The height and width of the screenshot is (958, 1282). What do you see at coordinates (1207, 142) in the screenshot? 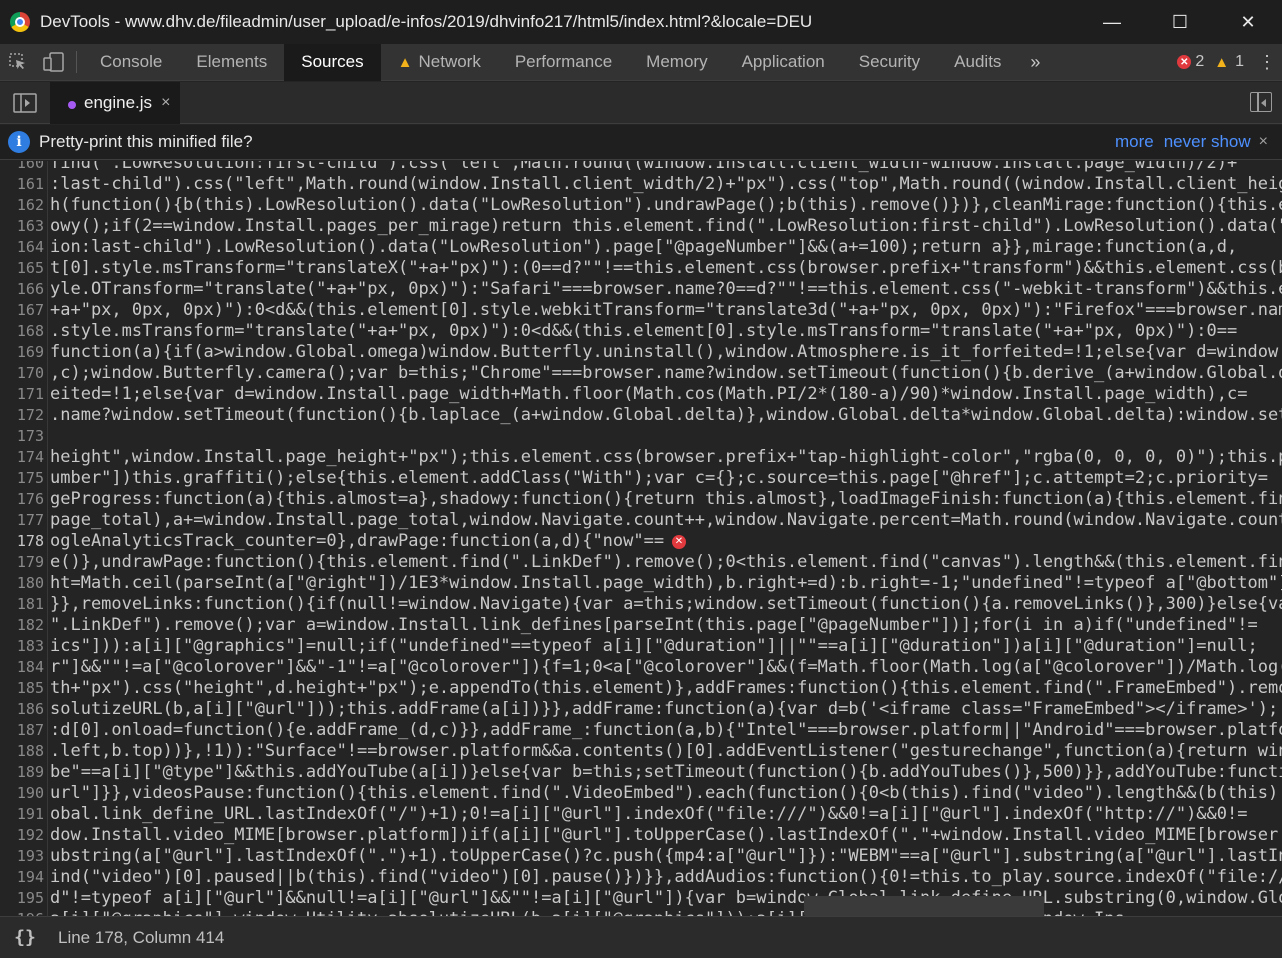
I see `never-show-link: never show` at bounding box center [1207, 142].